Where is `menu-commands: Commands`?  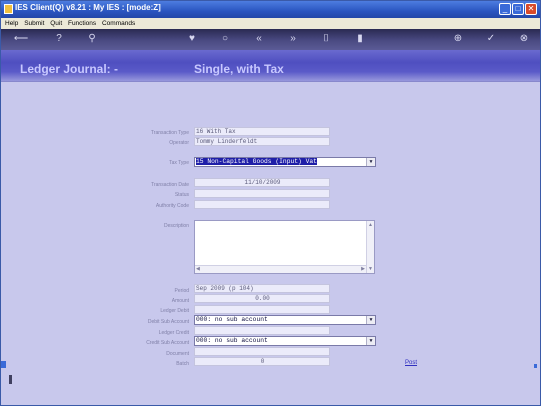
menu-commands: Commands is located at coordinates (118, 23).